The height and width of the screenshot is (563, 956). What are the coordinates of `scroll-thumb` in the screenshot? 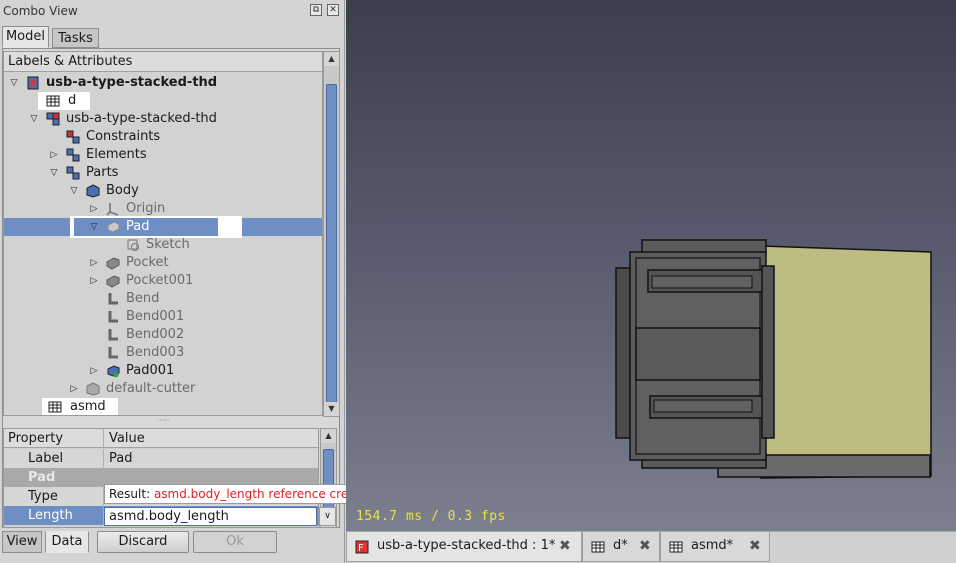 It's located at (331, 244).